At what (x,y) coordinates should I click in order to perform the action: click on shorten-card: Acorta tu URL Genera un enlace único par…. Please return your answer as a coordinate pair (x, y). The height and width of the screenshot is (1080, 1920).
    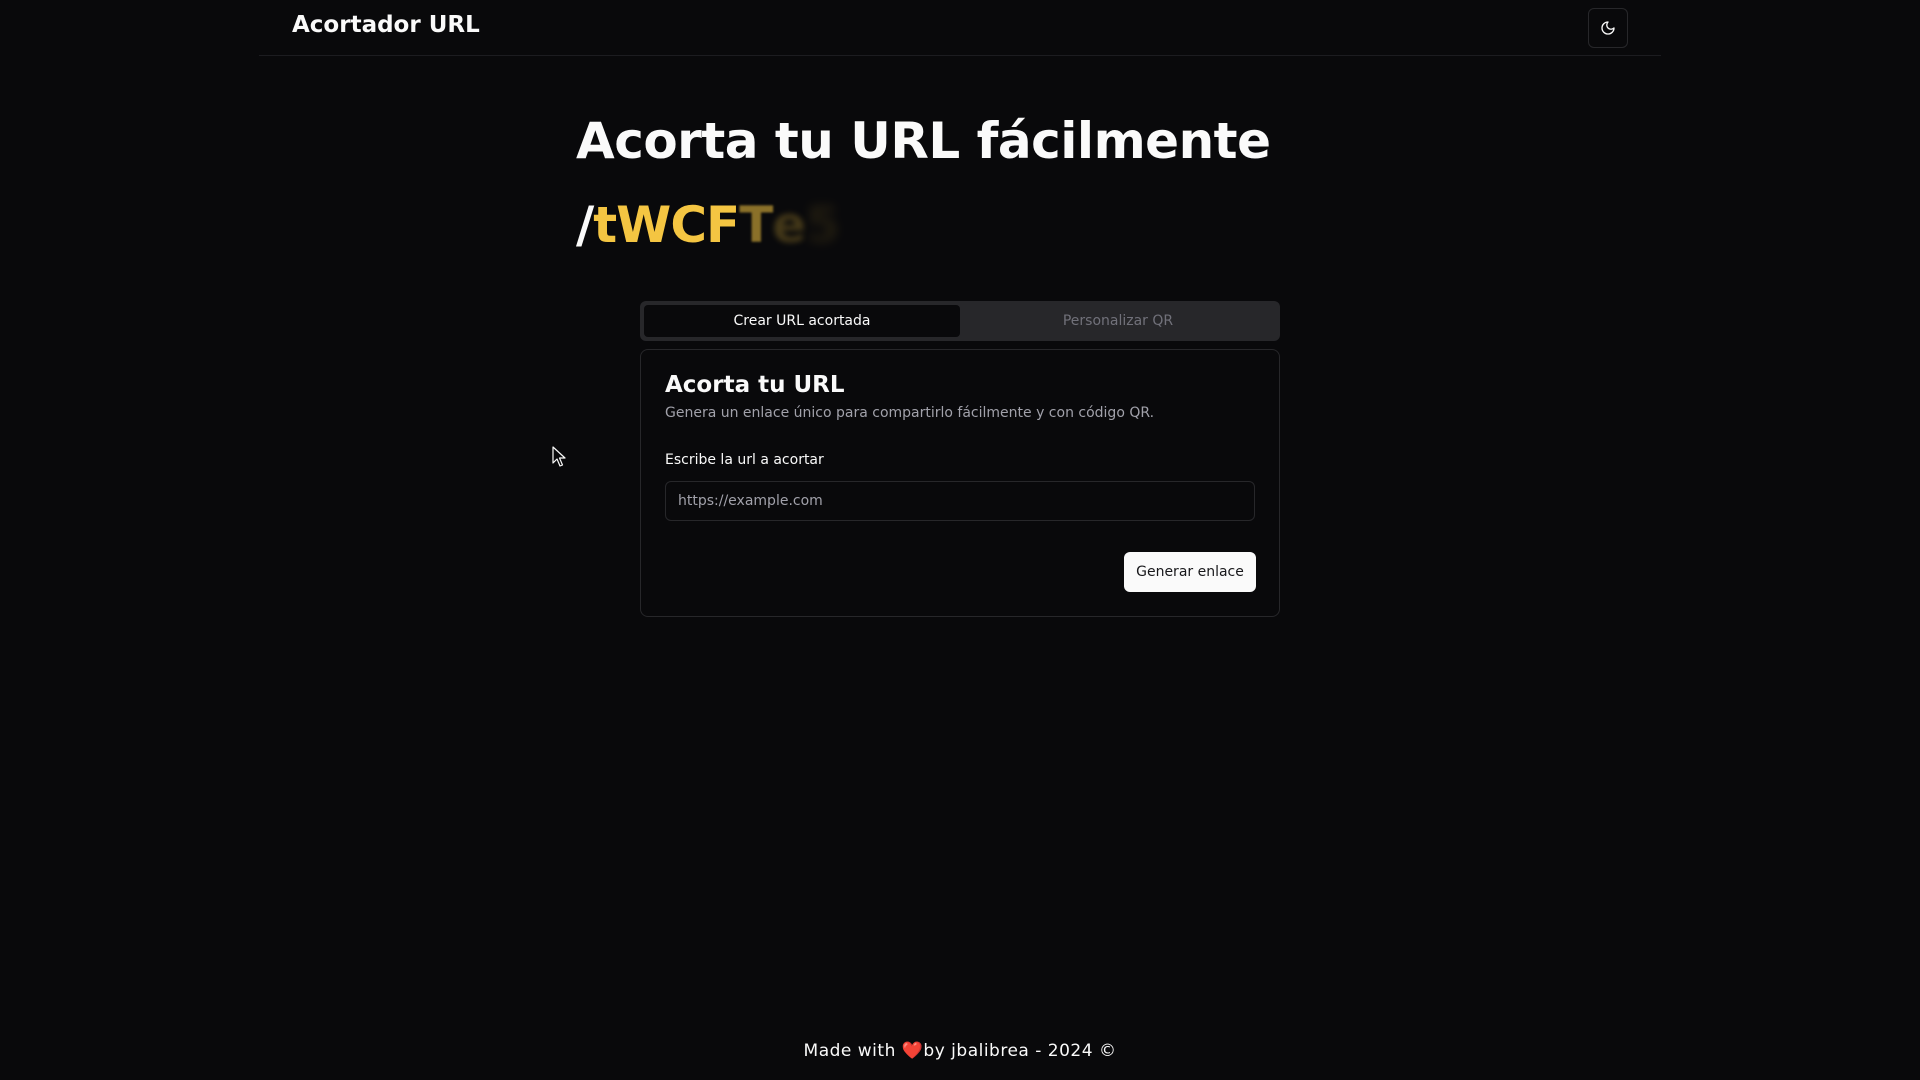
    Looking at the image, I should click on (960, 483).